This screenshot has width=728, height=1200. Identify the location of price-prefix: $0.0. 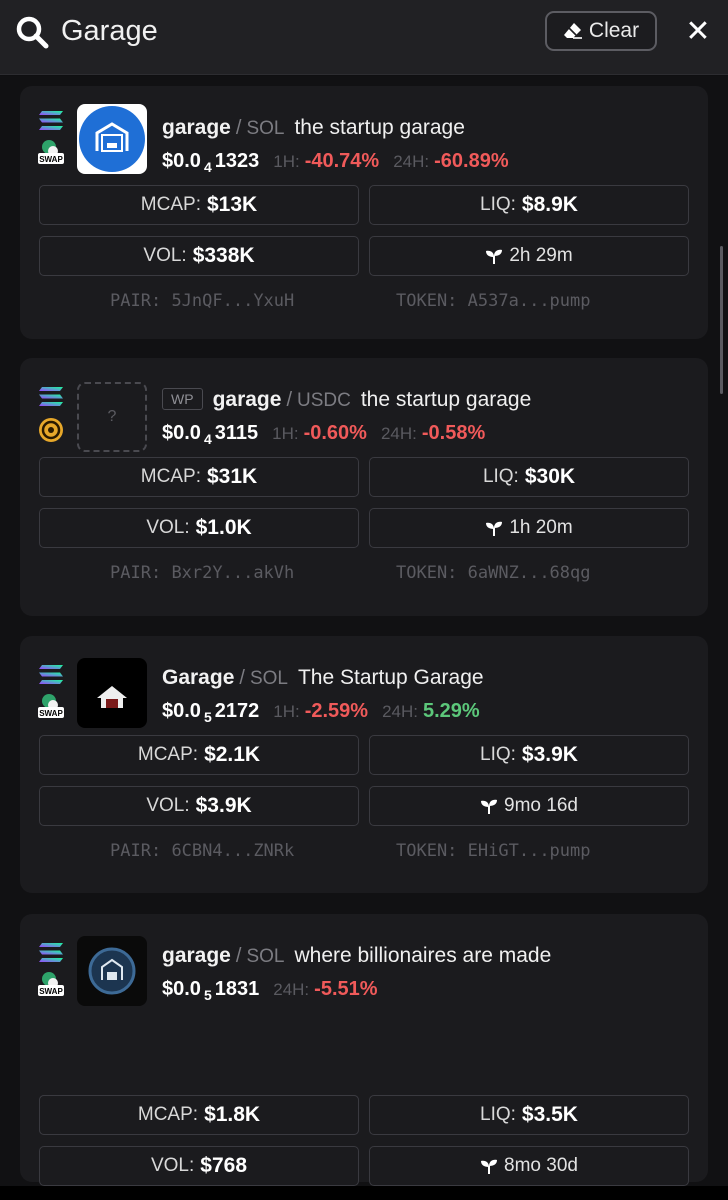
(181, 711).